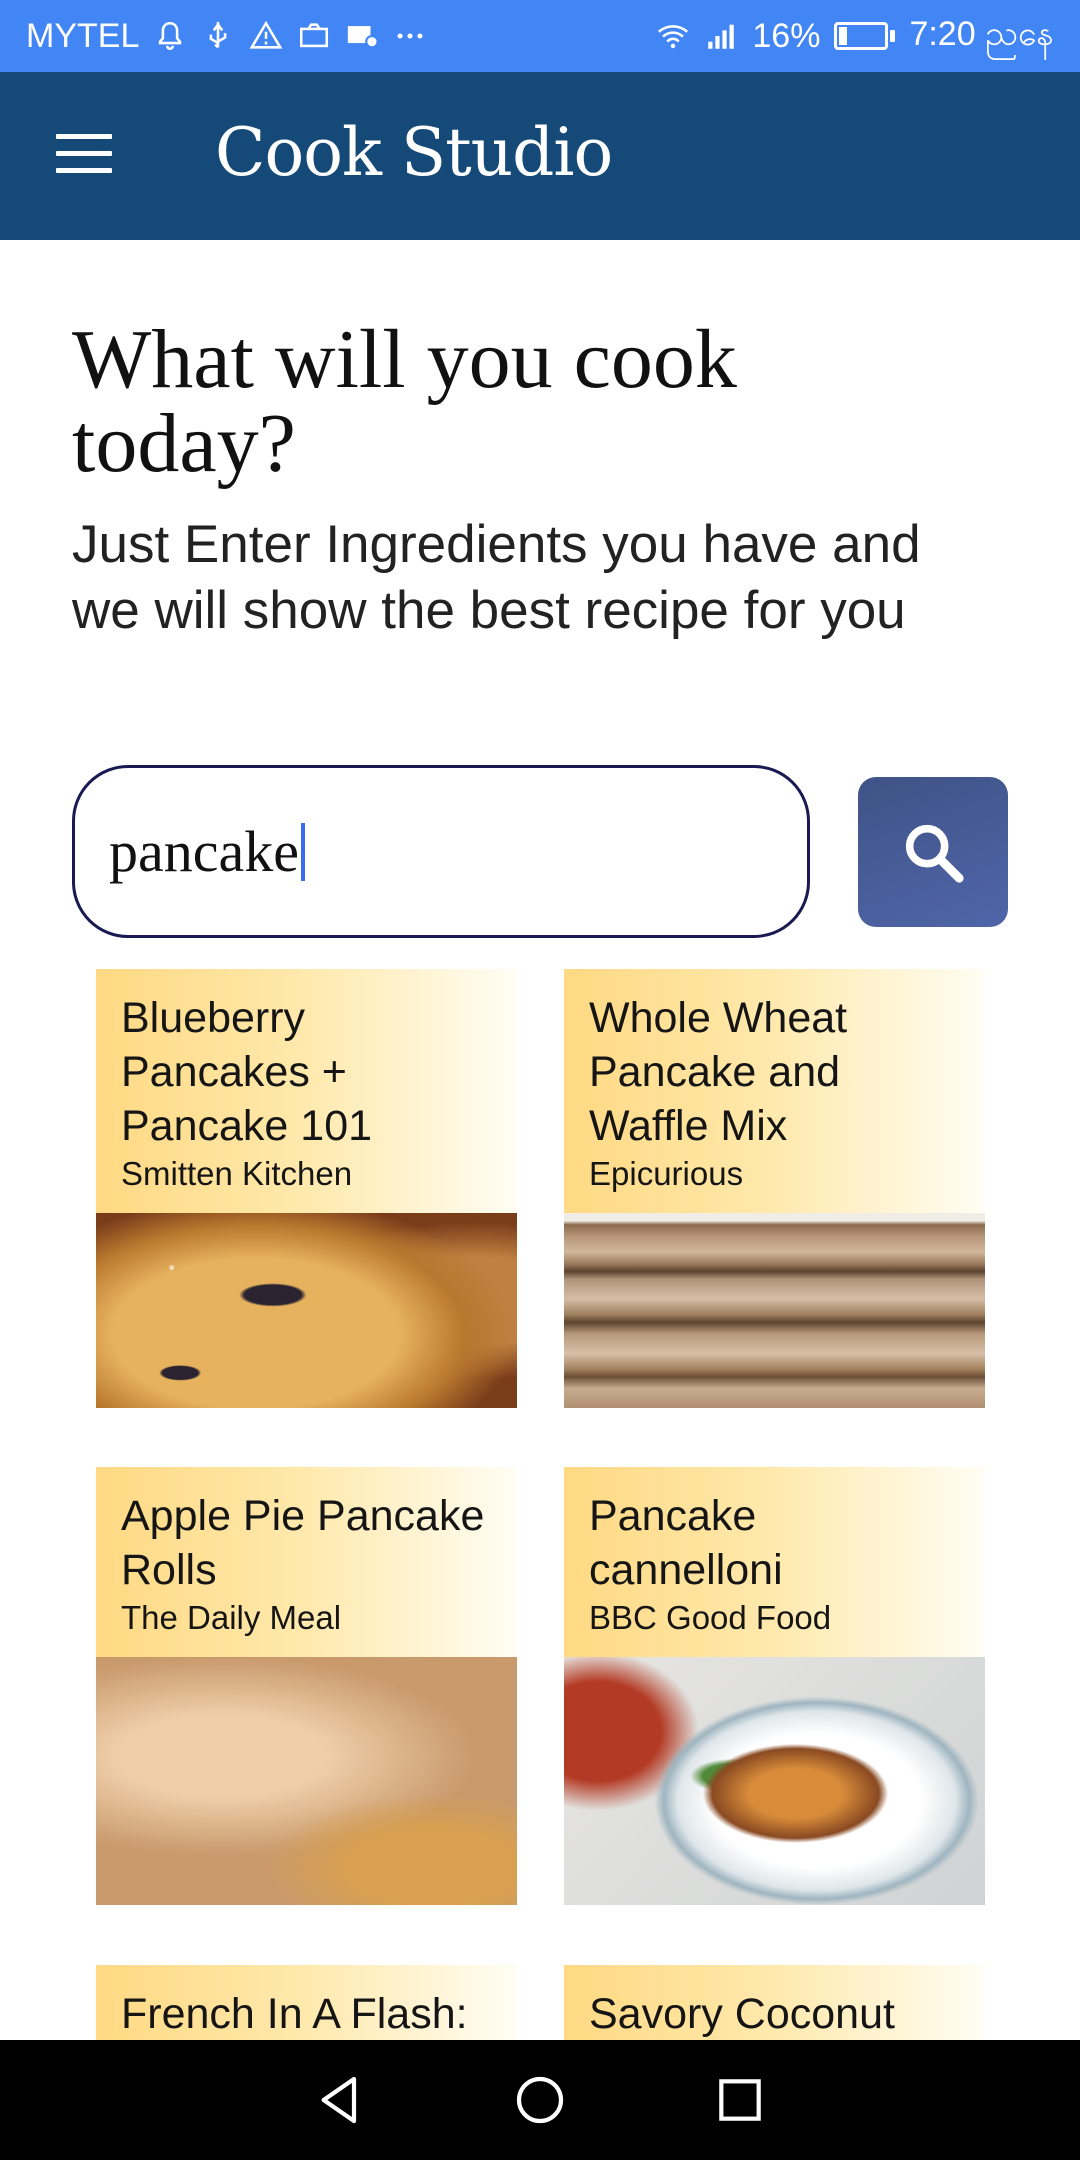 The height and width of the screenshot is (2160, 1080). I want to click on hero-title-line1: What will you cook, so click(404, 359).